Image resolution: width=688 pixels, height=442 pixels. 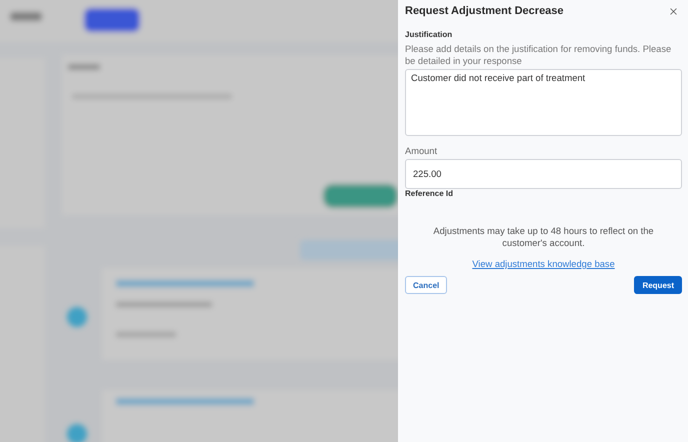 I want to click on request-button: Request, so click(x=658, y=285).